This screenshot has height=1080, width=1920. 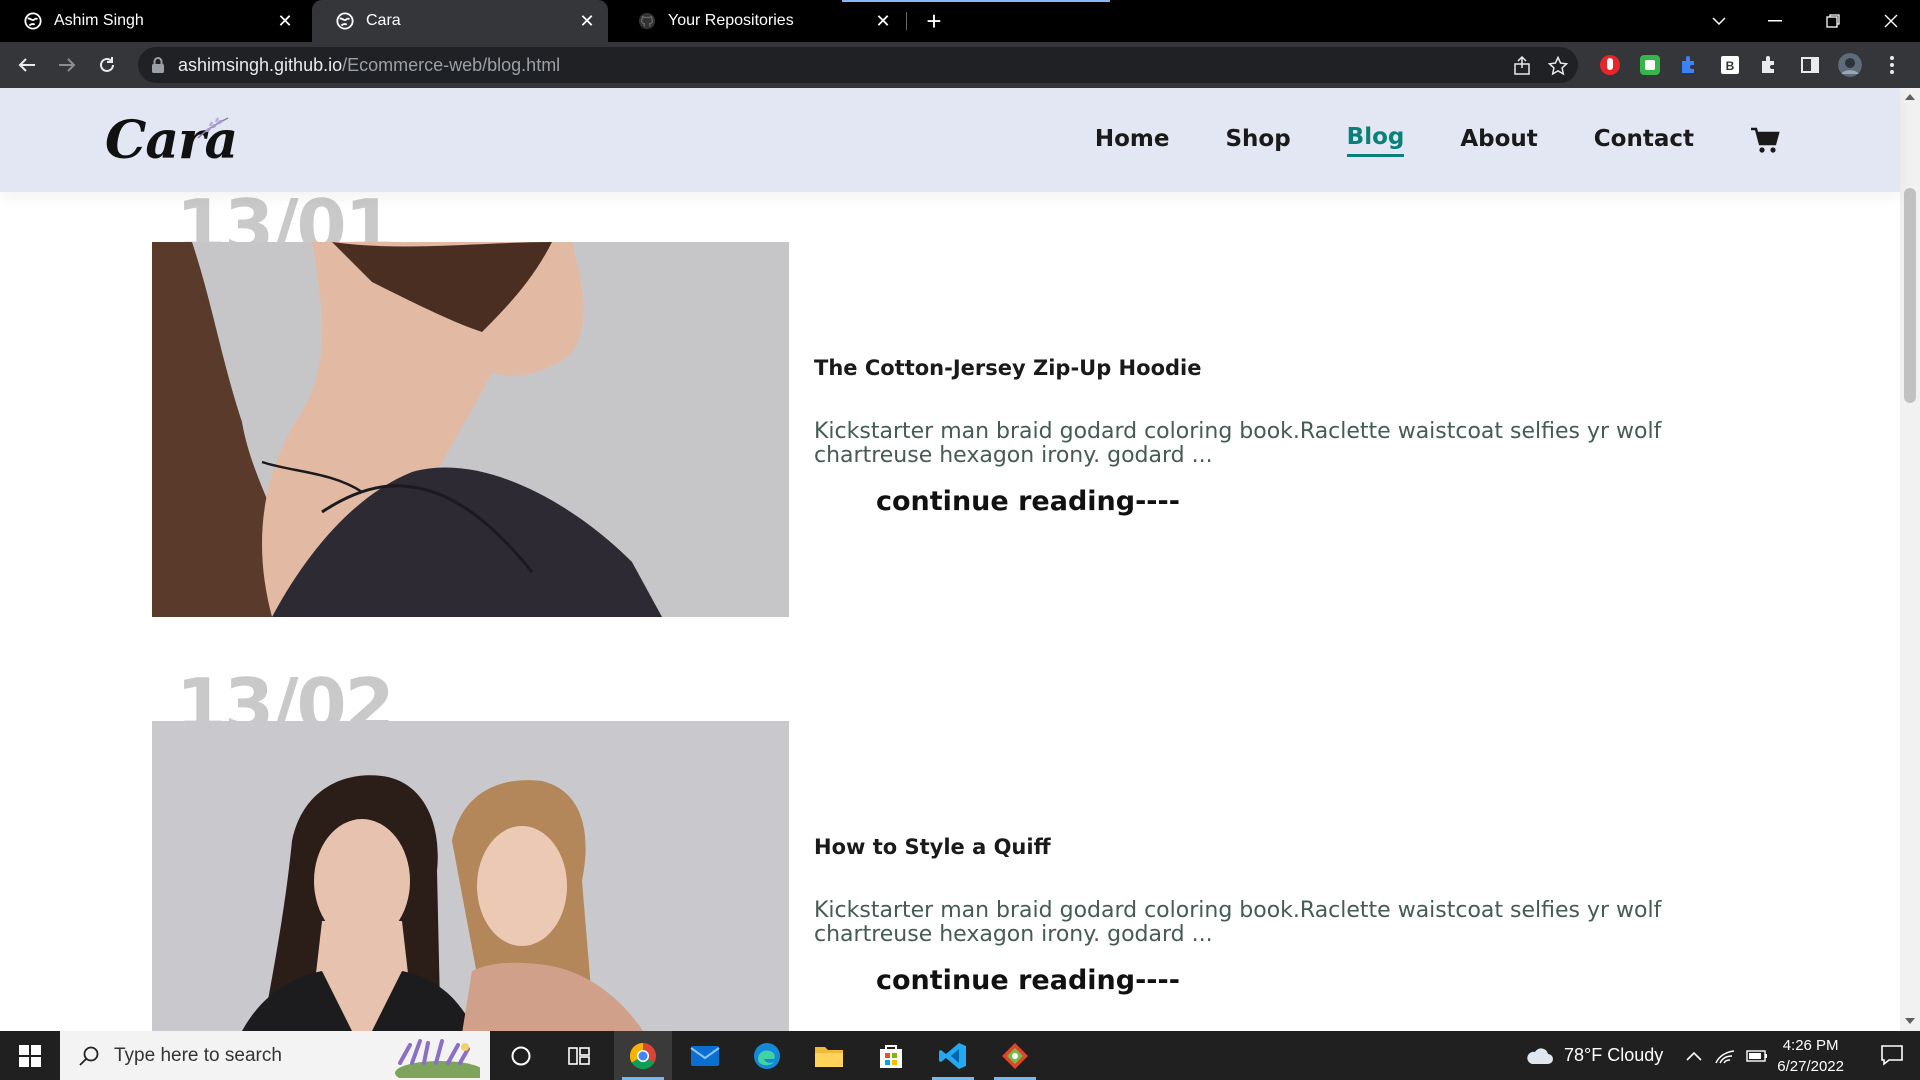 What do you see at coordinates (1132, 141) in the screenshot?
I see `nav-home: Home` at bounding box center [1132, 141].